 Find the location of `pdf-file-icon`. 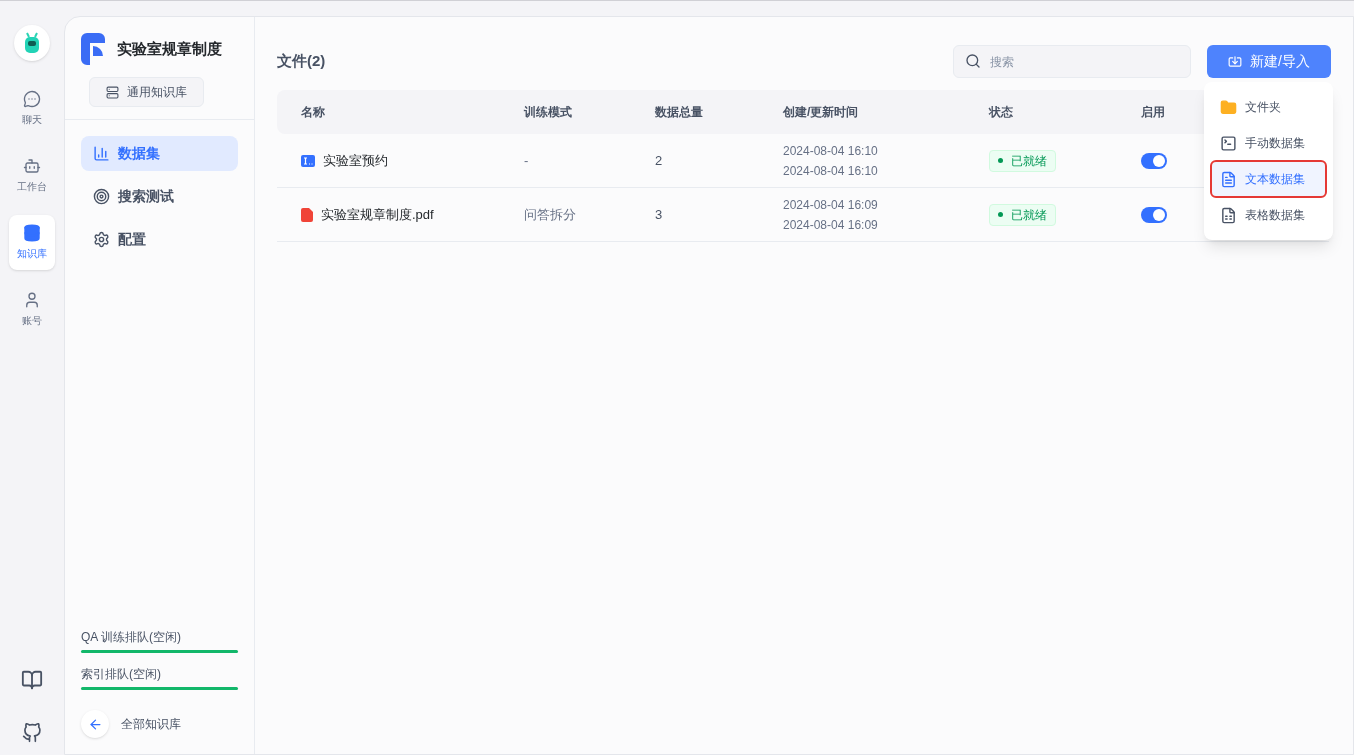

pdf-file-icon is located at coordinates (307, 214).